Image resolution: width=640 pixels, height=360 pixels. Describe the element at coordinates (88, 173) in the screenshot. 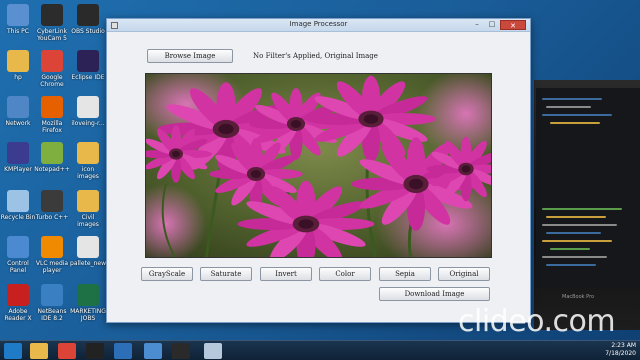

I see `desktop-icon-label: icon images` at that location.